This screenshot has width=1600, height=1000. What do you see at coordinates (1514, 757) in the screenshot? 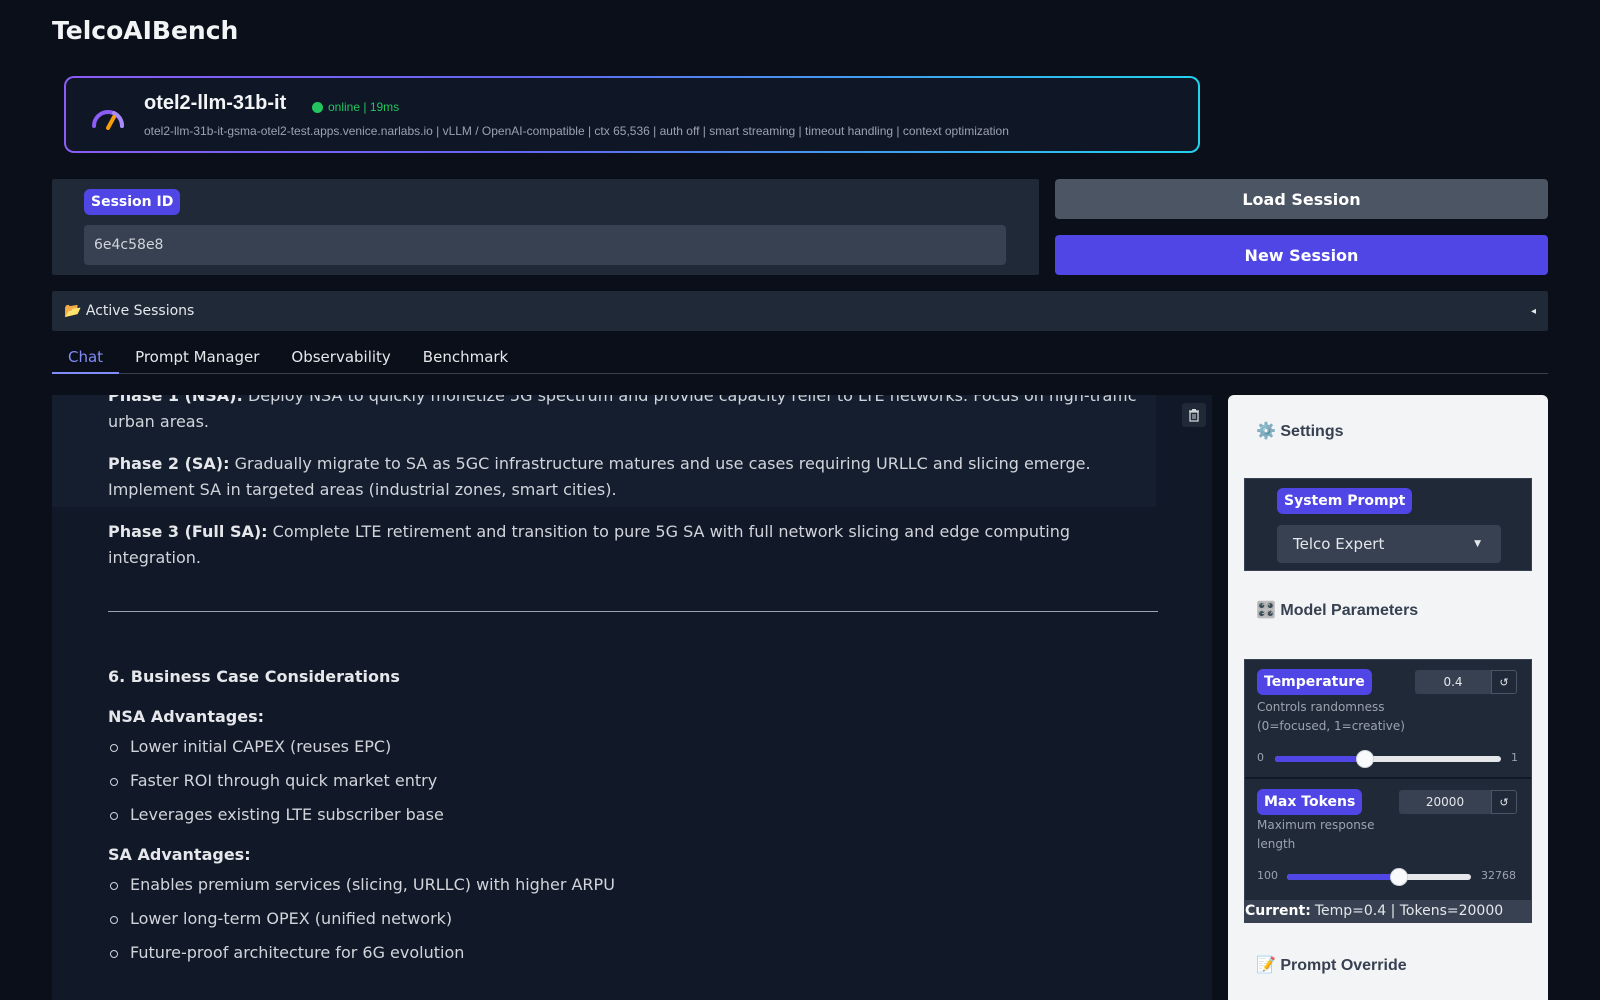
I see `temperature-max: 1` at bounding box center [1514, 757].